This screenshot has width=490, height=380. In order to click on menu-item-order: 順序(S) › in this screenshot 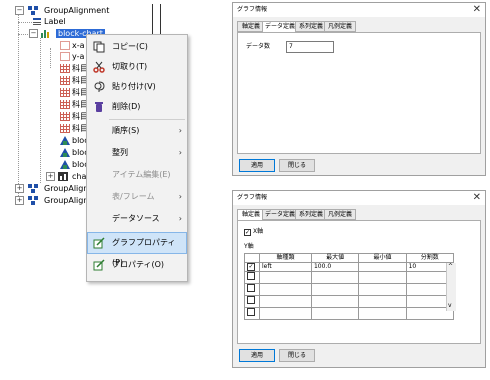, I will do `click(137, 131)`.